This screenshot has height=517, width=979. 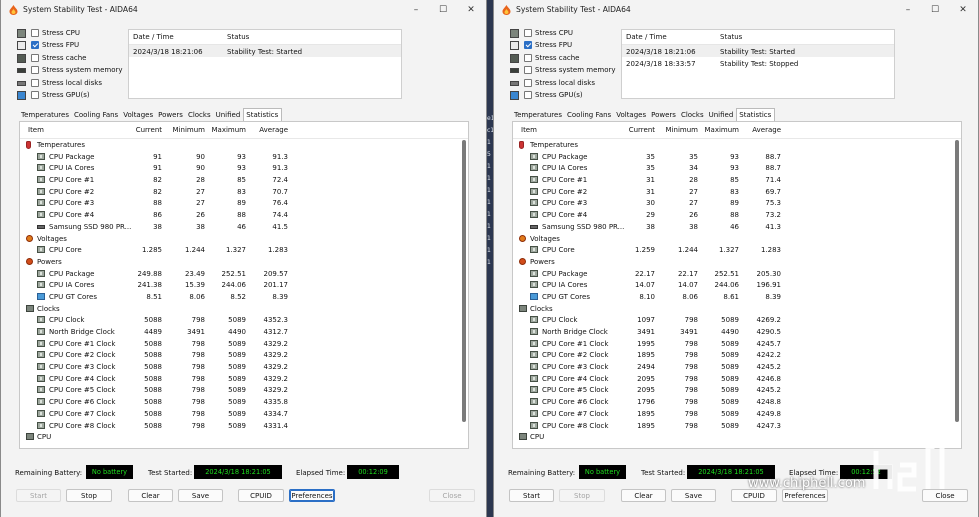 What do you see at coordinates (244, 215) in the screenshot?
I see `stats-row: CPU Core #4 86 26 88 74.4` at bounding box center [244, 215].